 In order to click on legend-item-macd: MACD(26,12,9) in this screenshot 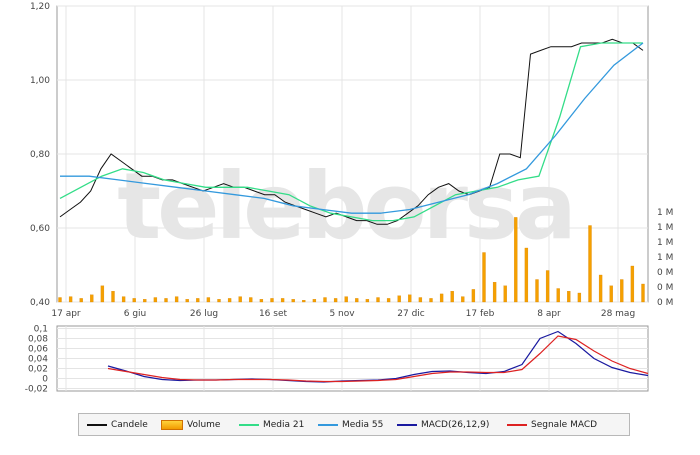, I will do `click(443, 424)`.